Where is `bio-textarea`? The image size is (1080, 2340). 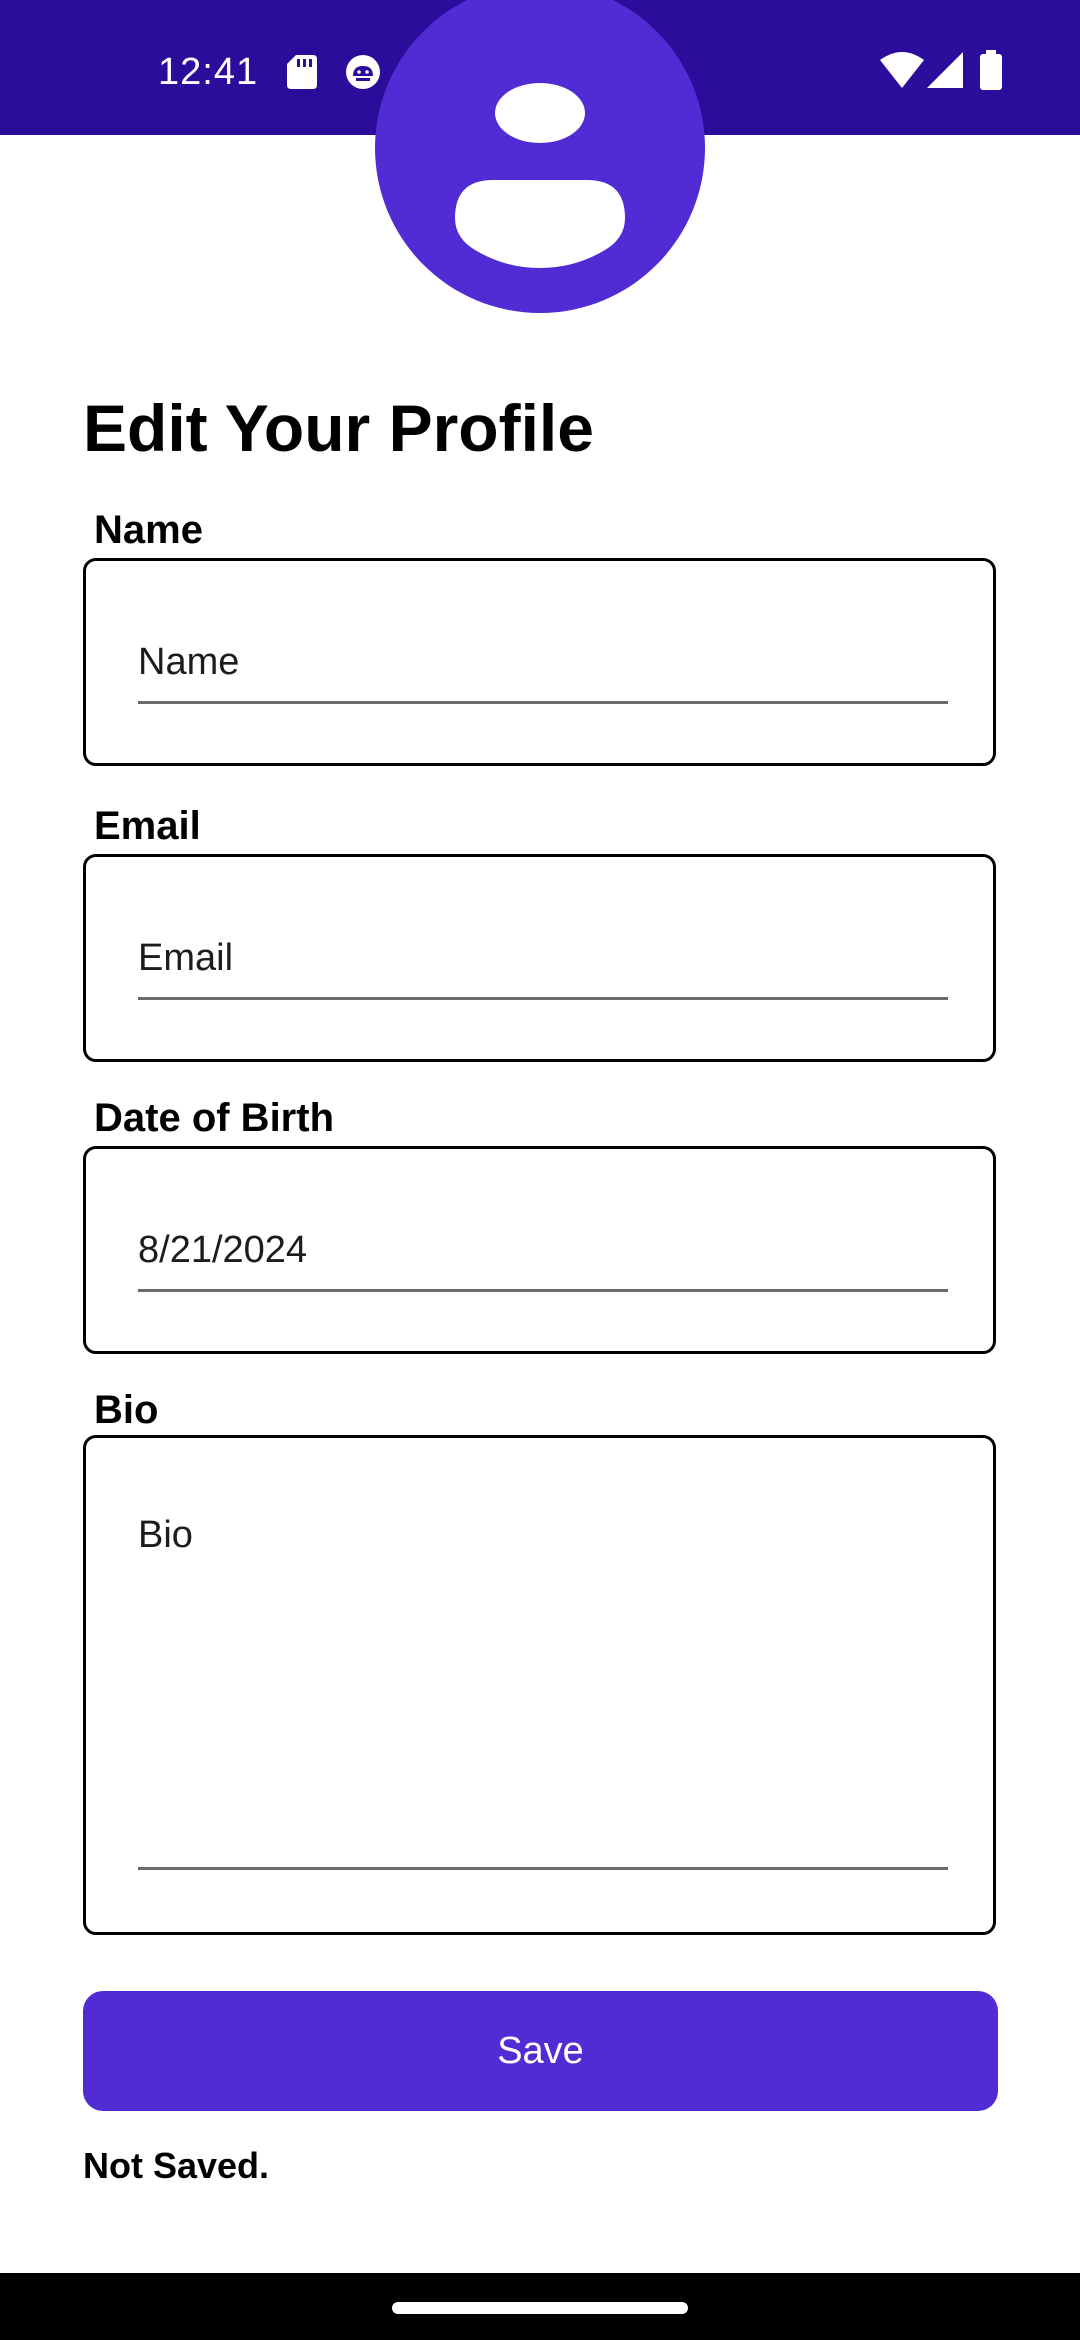 bio-textarea is located at coordinates (543, 1680).